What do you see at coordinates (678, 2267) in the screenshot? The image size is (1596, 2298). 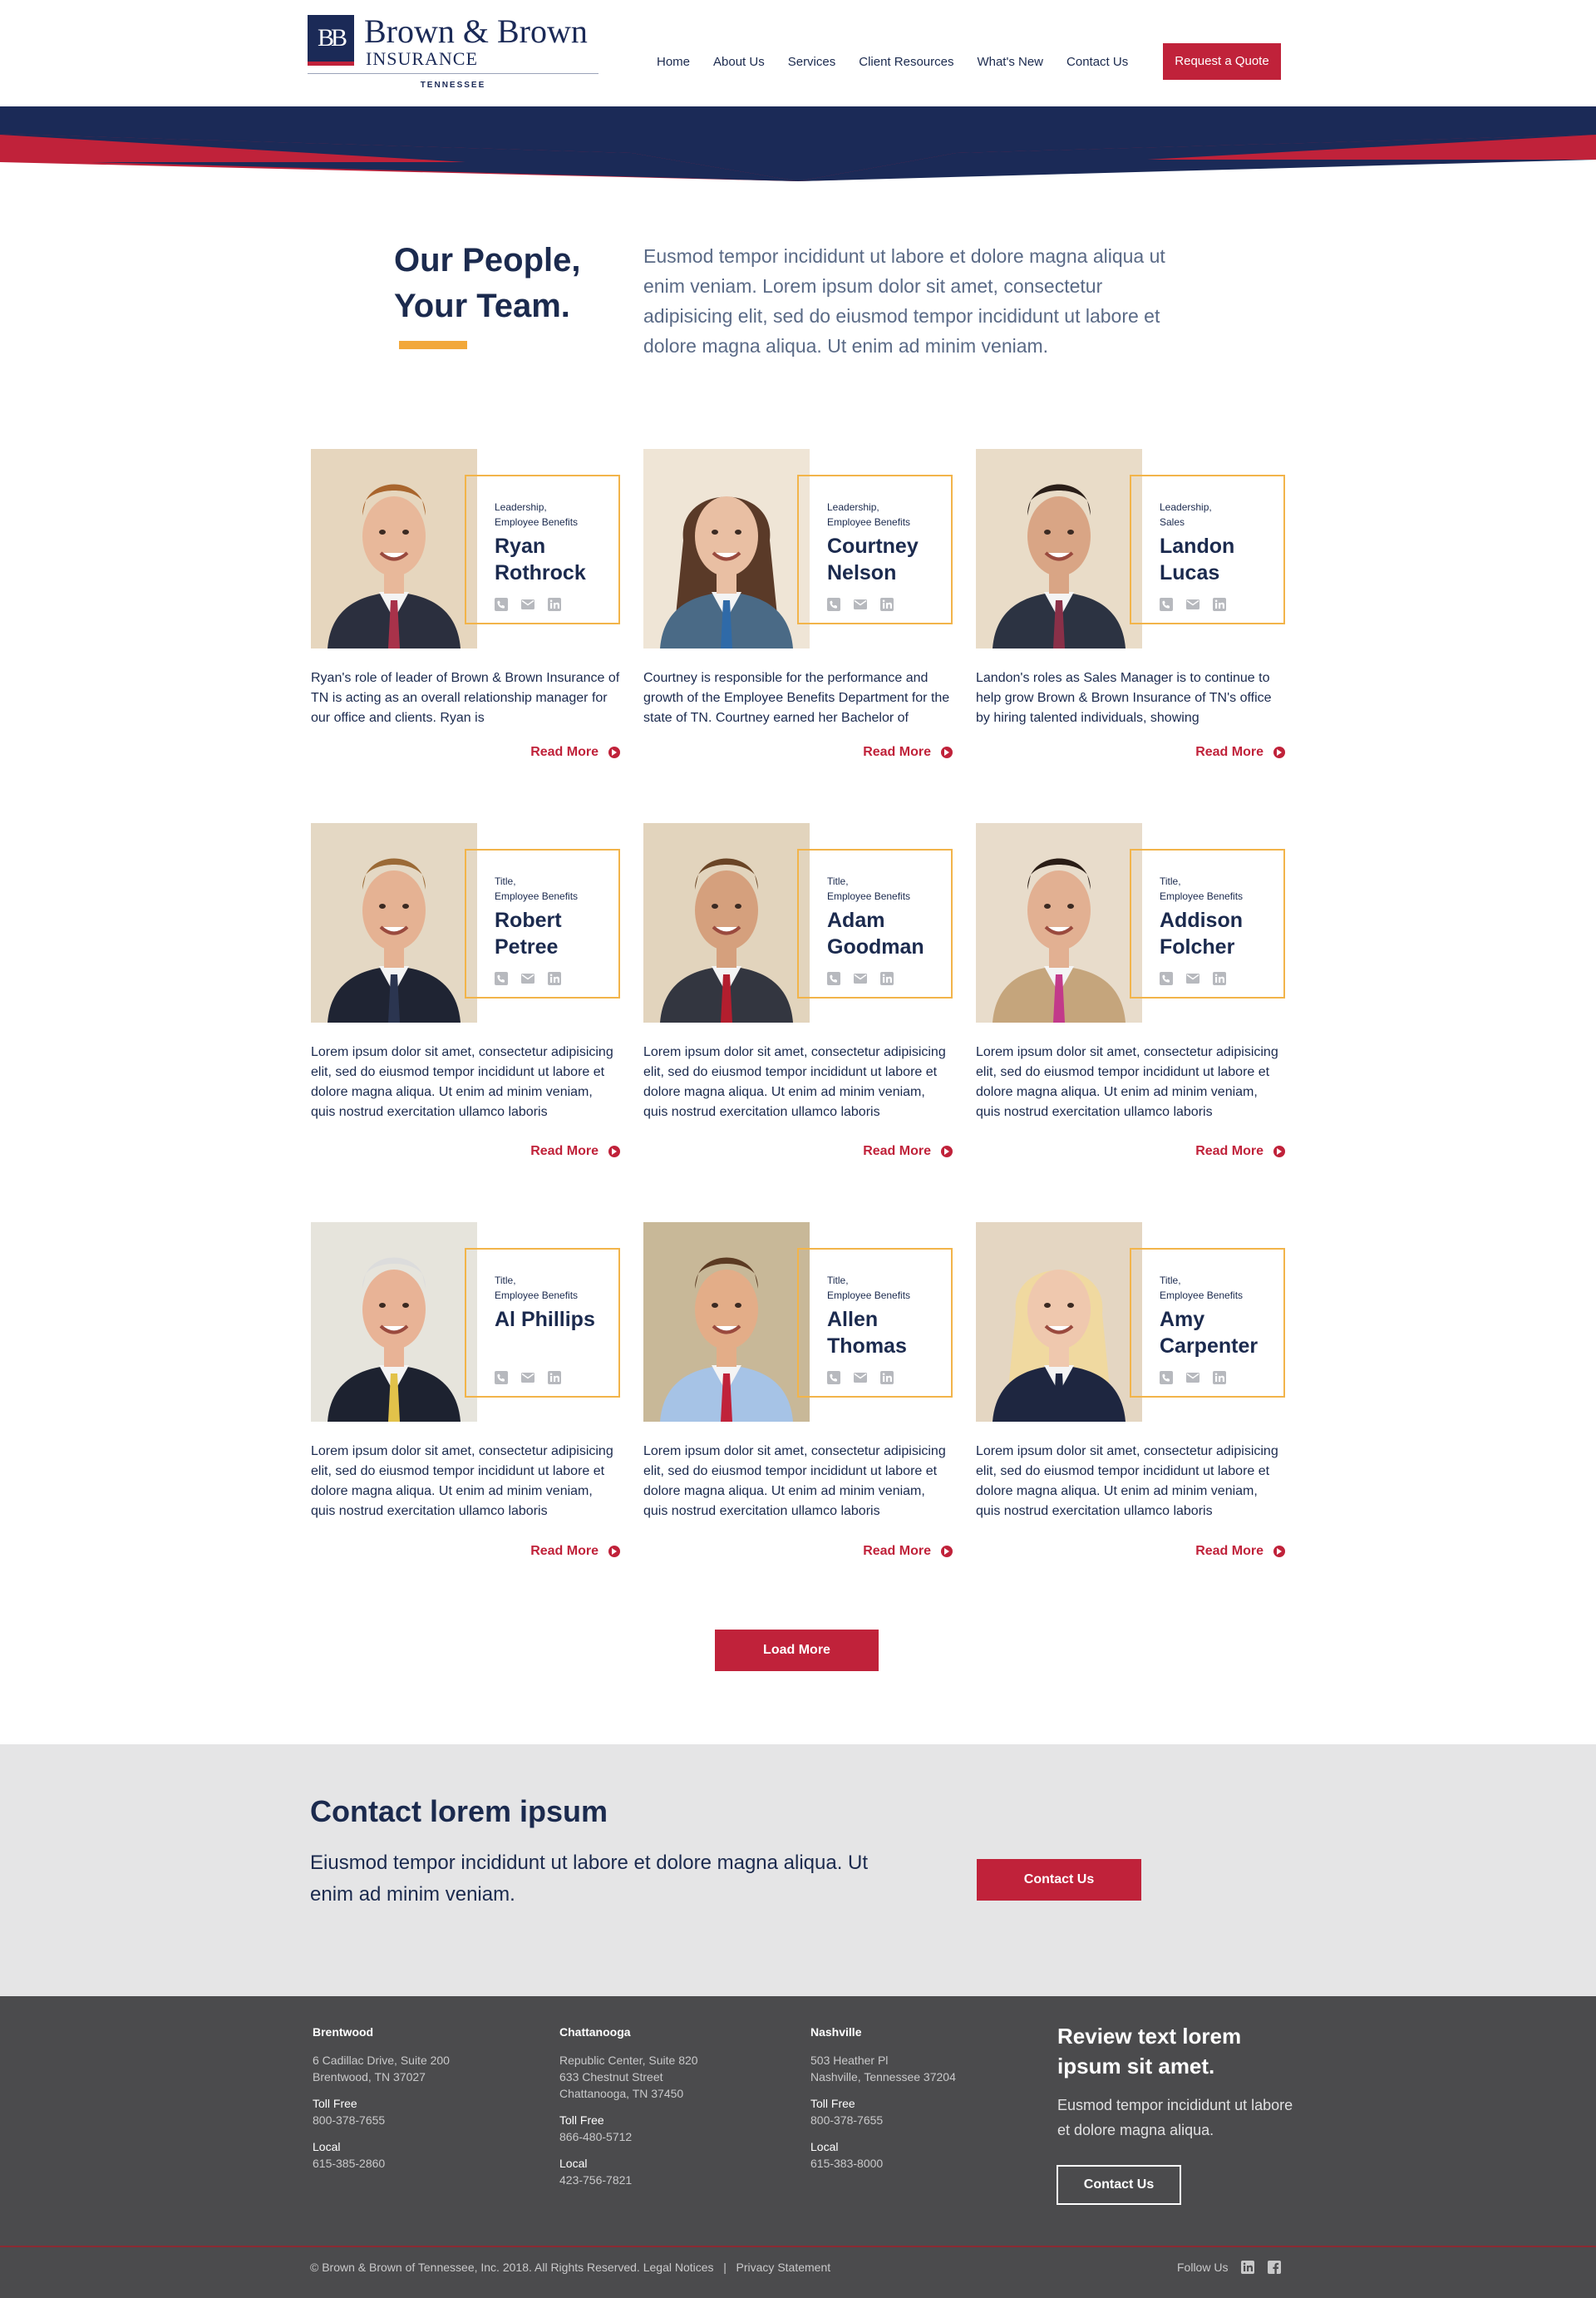 I see `legal-notices-link: Legal Notices` at bounding box center [678, 2267].